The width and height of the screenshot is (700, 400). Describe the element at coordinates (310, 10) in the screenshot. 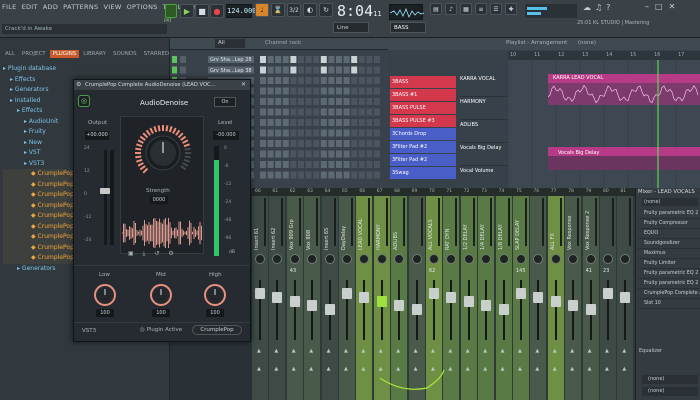

I see `blend-icon: ◐` at that location.